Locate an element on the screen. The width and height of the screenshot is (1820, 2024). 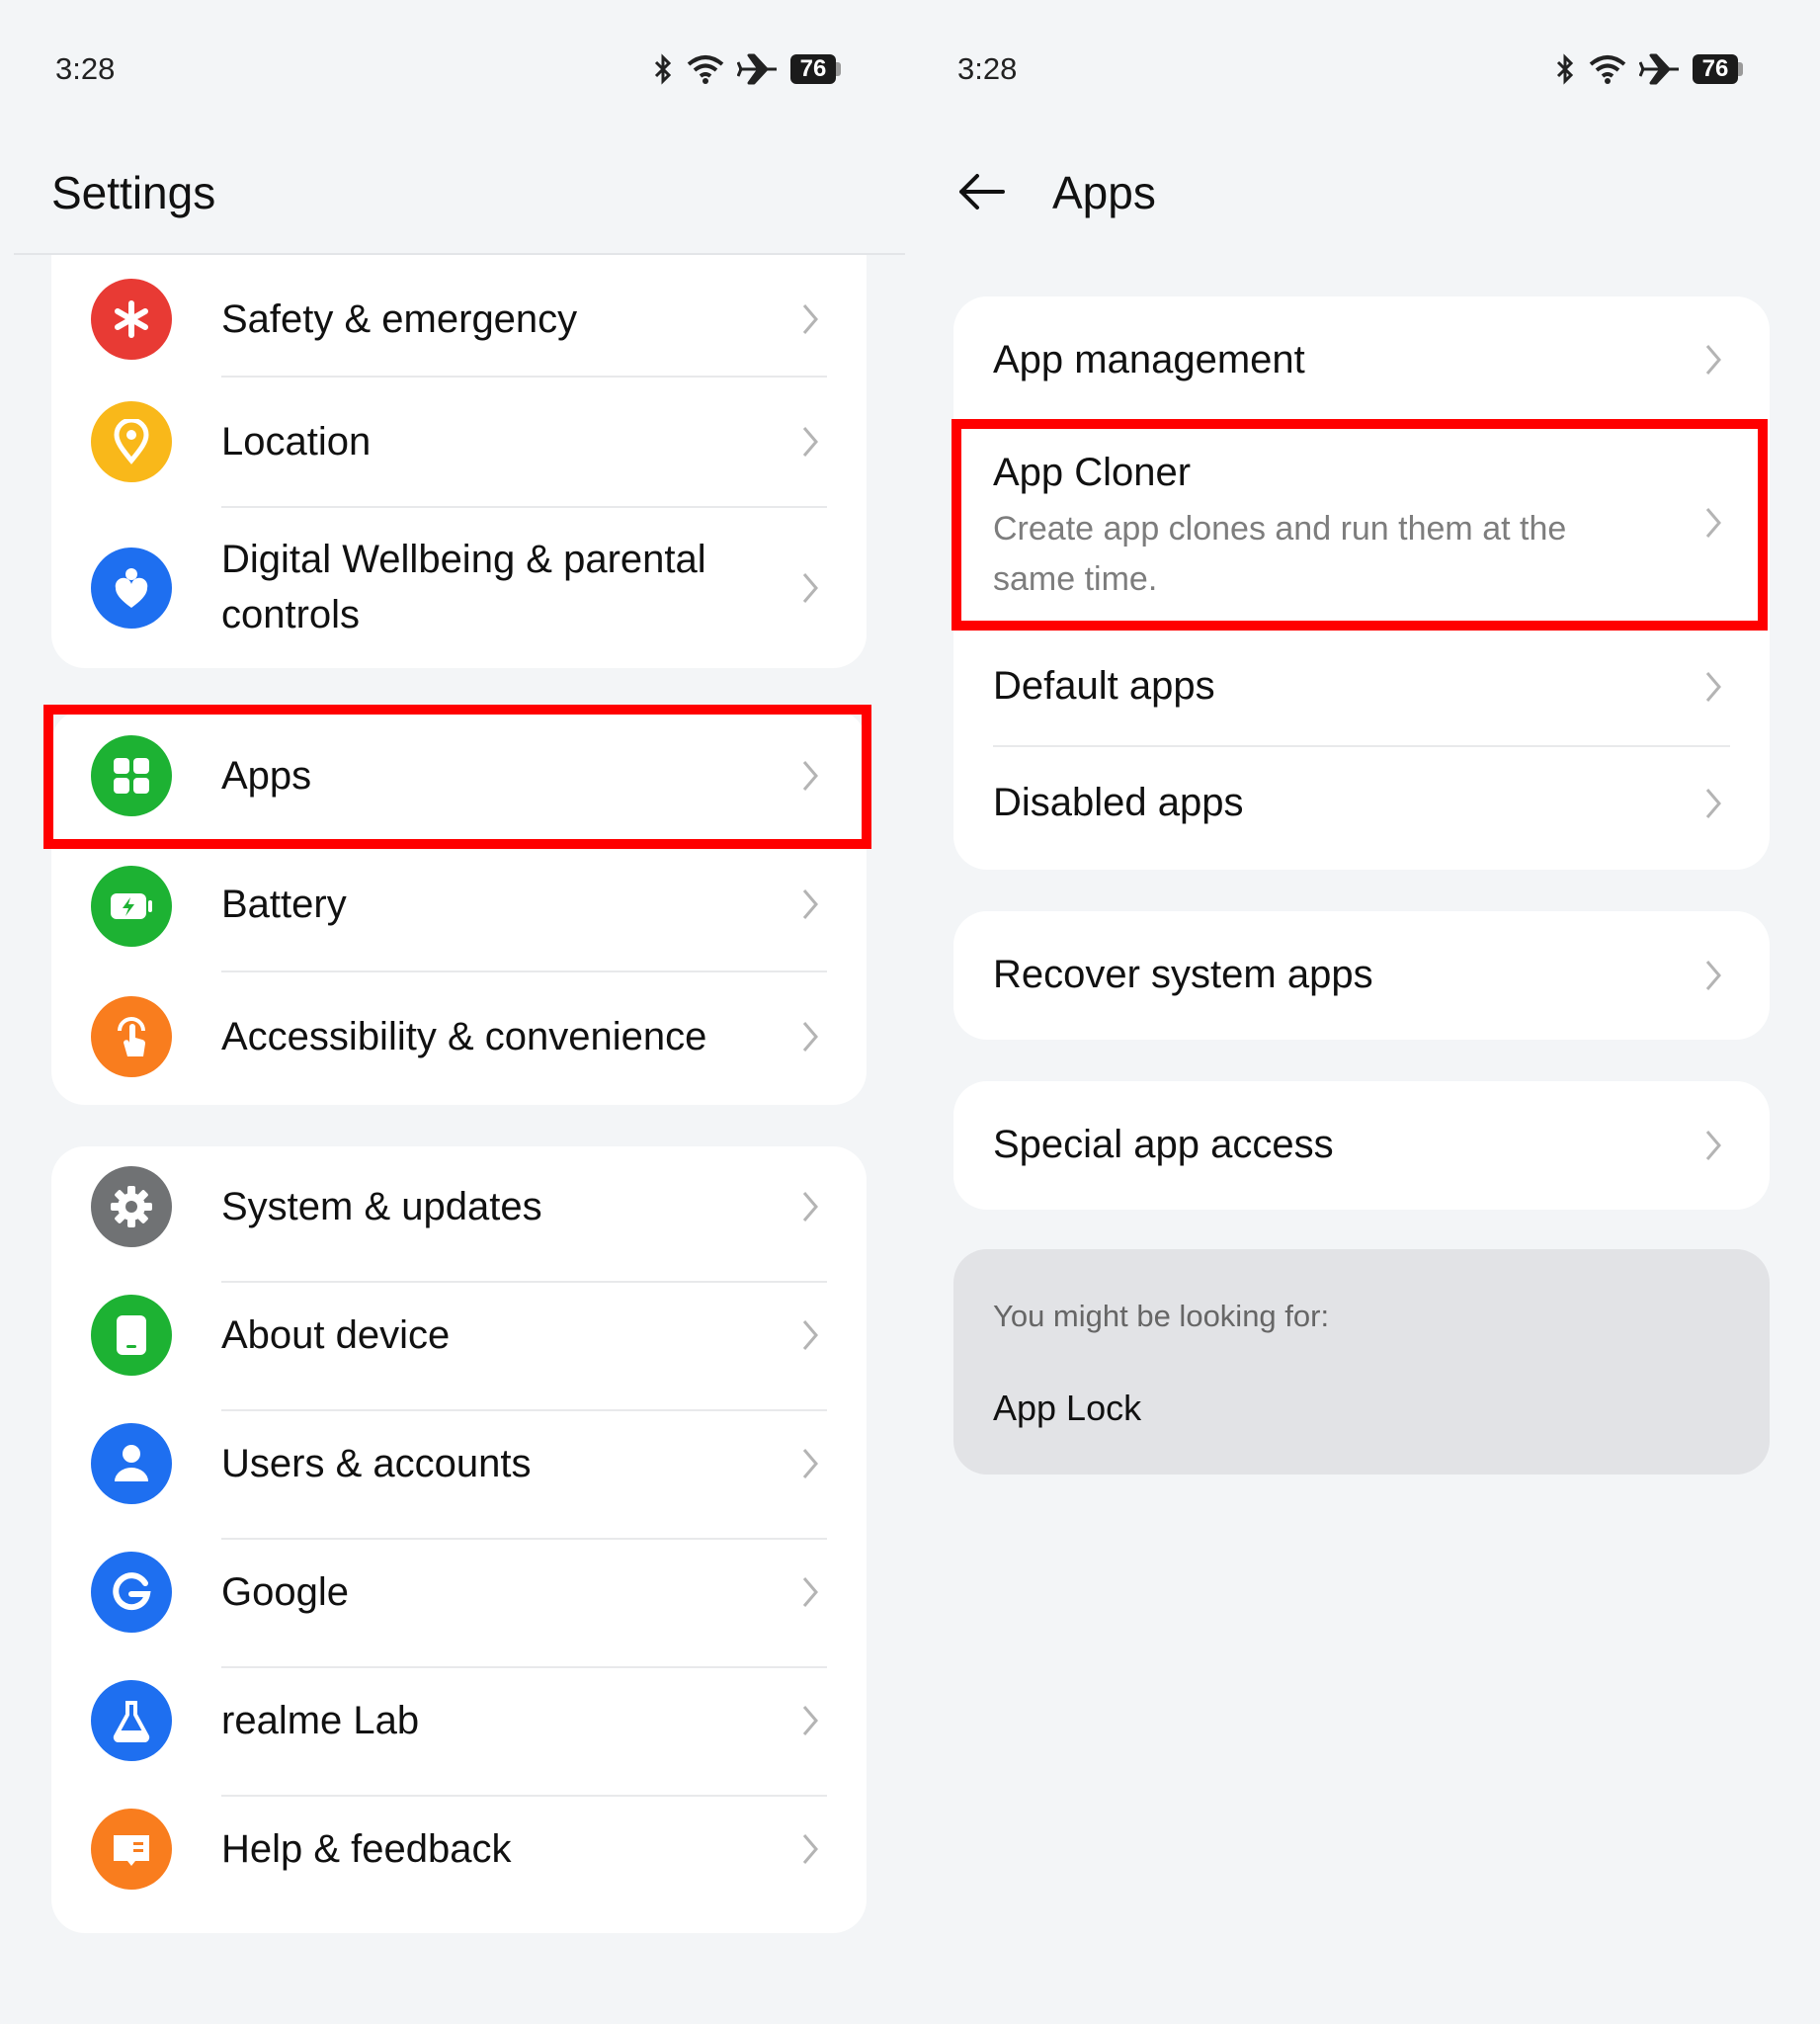
settings-item-about-device: About device is located at coordinates (459, 1347).